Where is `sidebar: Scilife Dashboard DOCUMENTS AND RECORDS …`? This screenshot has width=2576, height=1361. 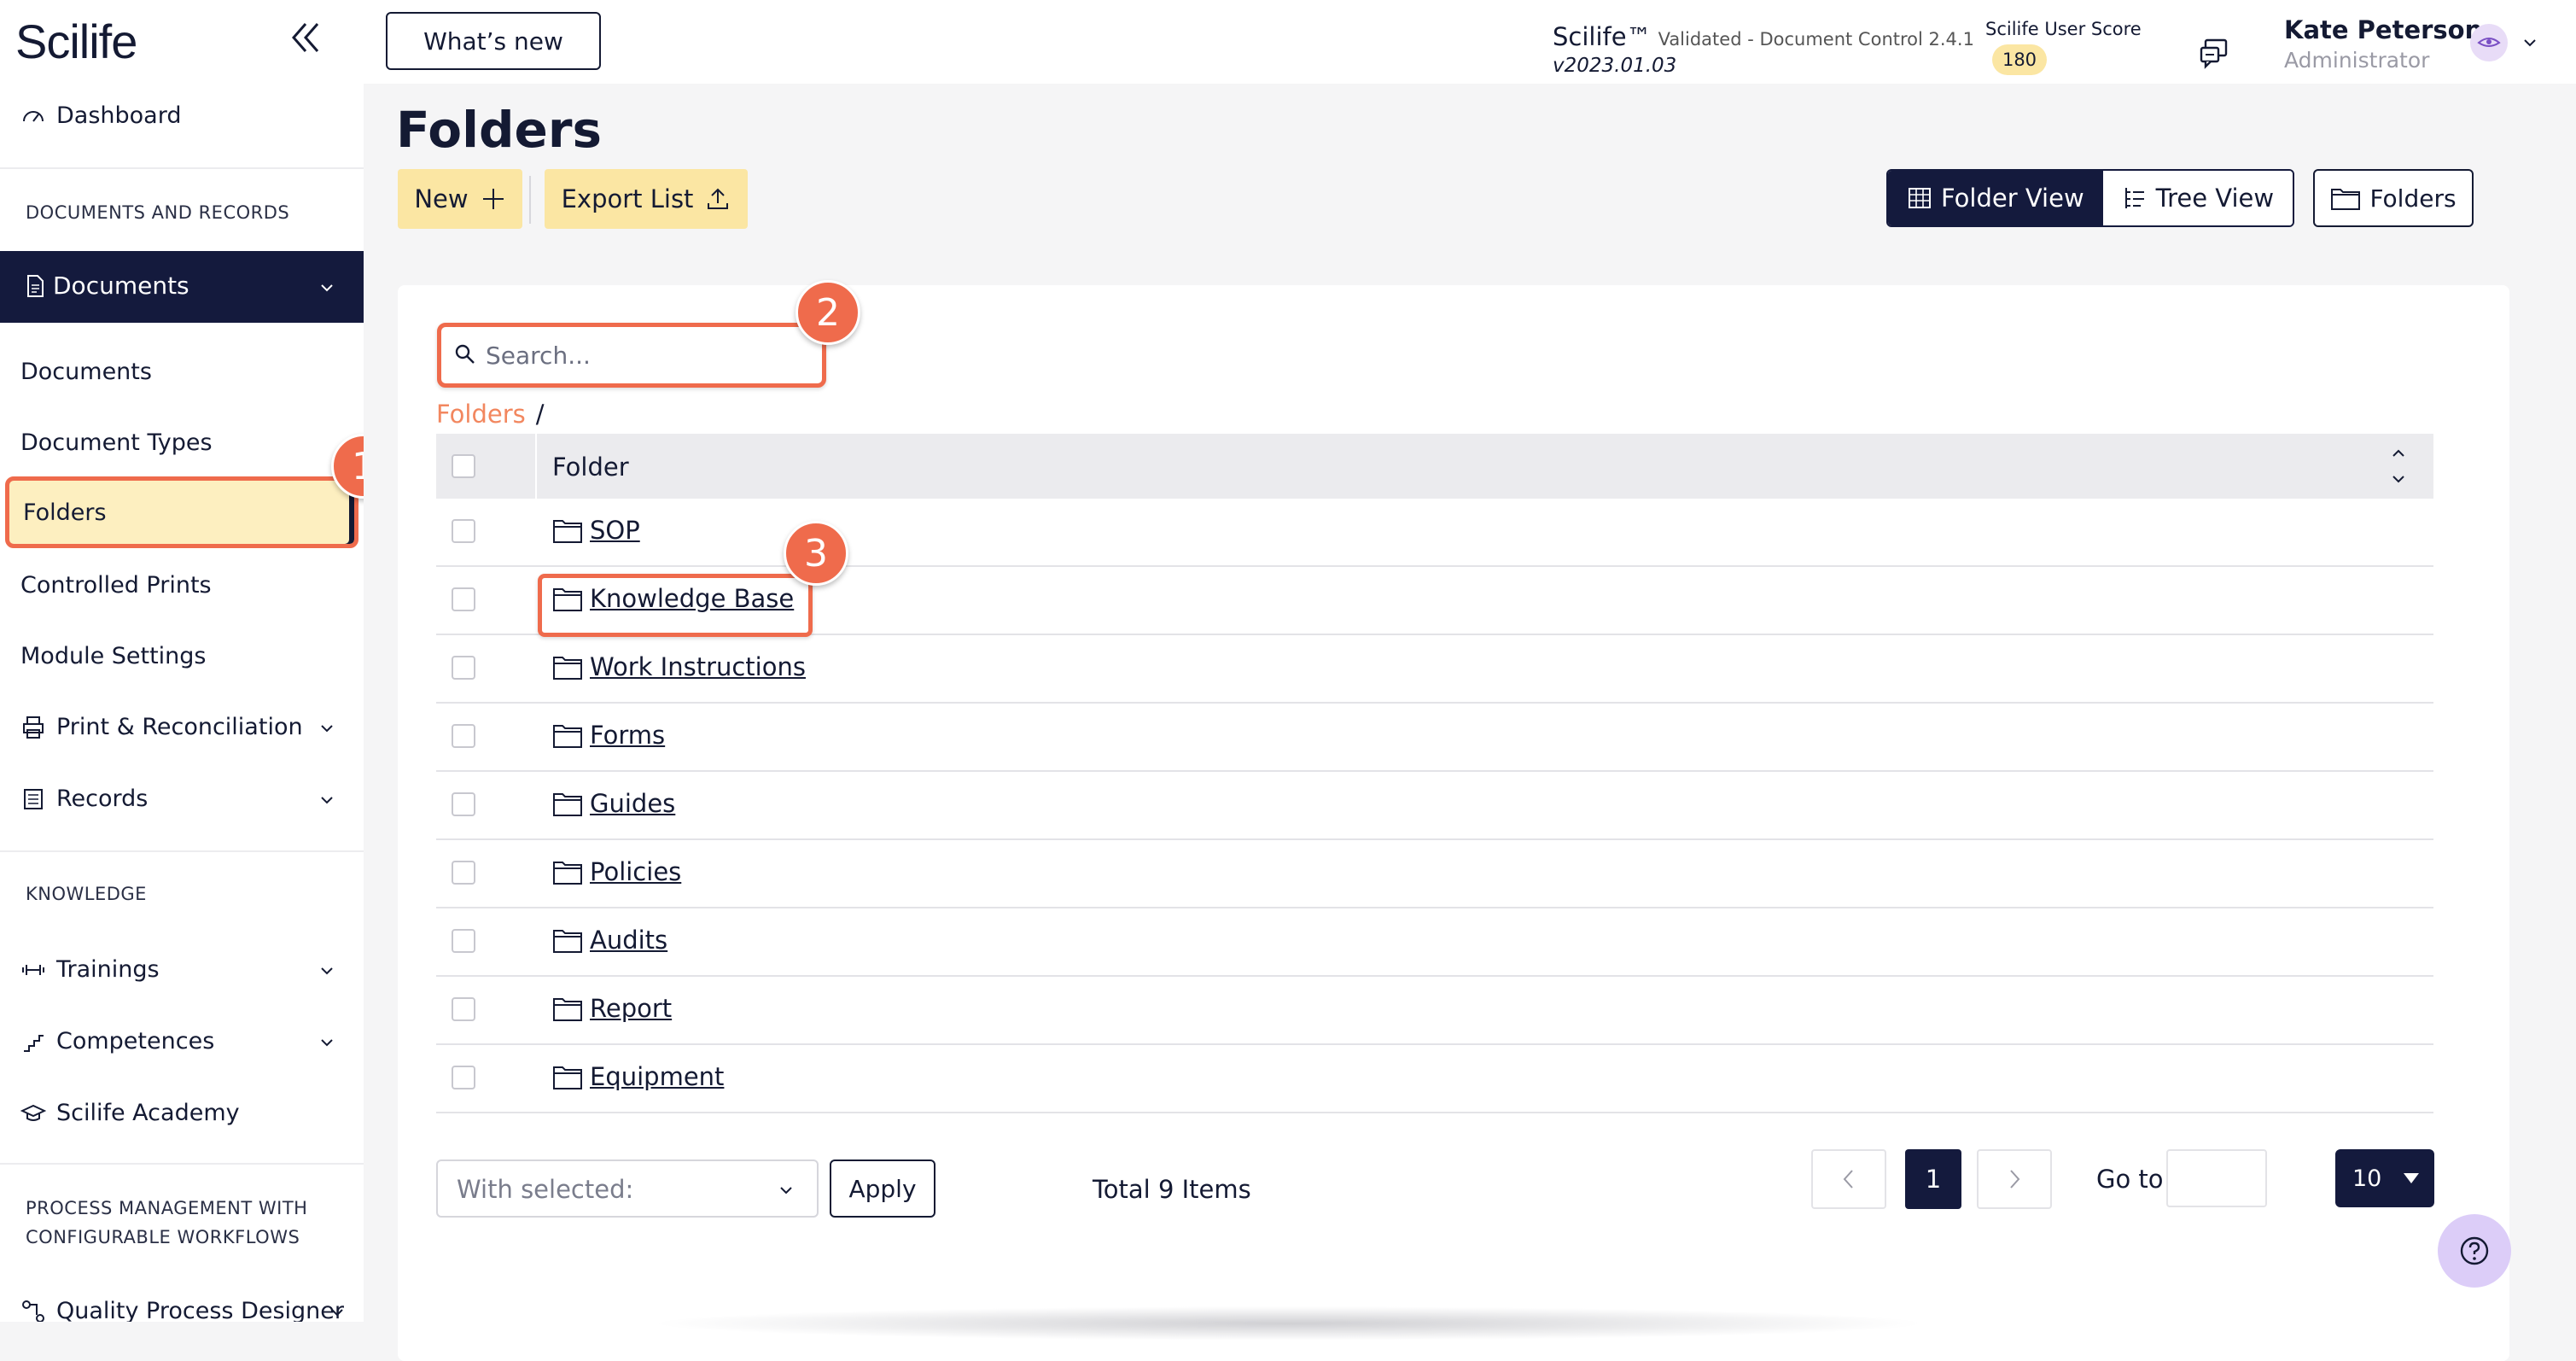 sidebar: Scilife Dashboard DOCUMENTS AND RECORDS … is located at coordinates (182, 661).